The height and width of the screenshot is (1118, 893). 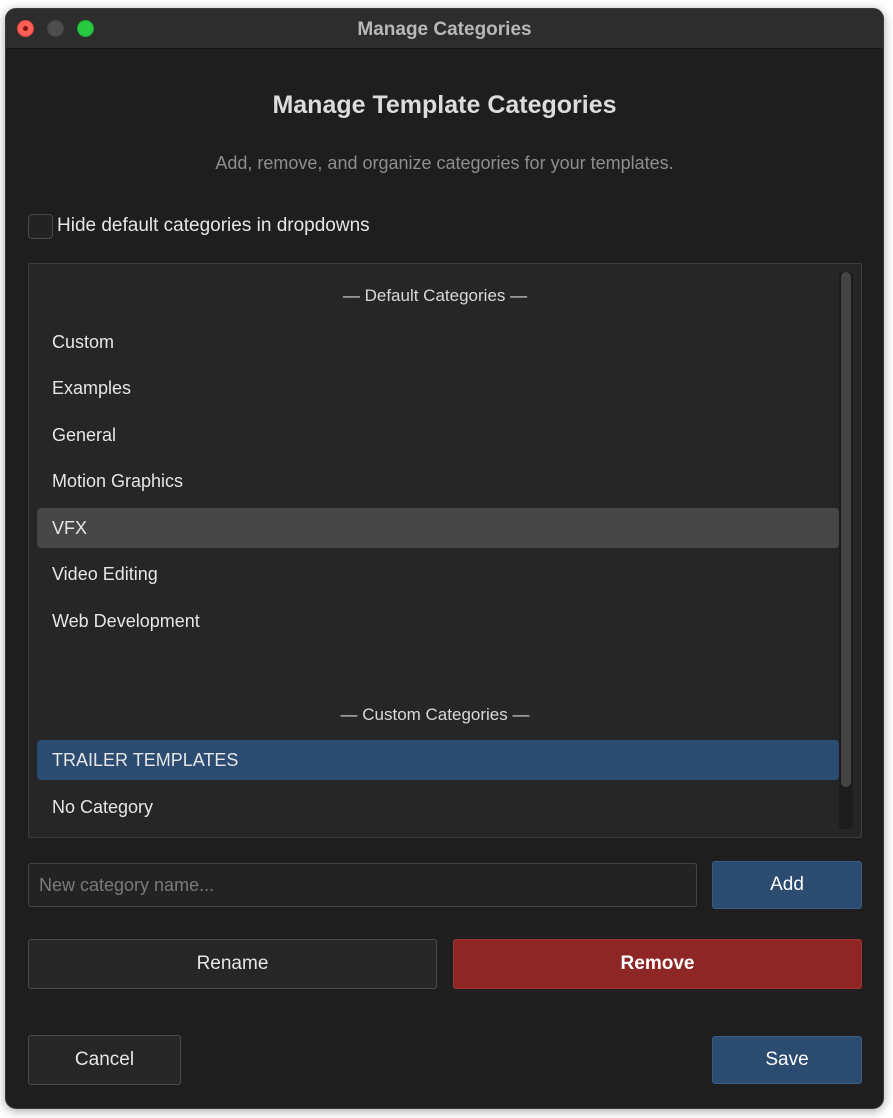 I want to click on list-item: Custom, so click(x=438, y=342).